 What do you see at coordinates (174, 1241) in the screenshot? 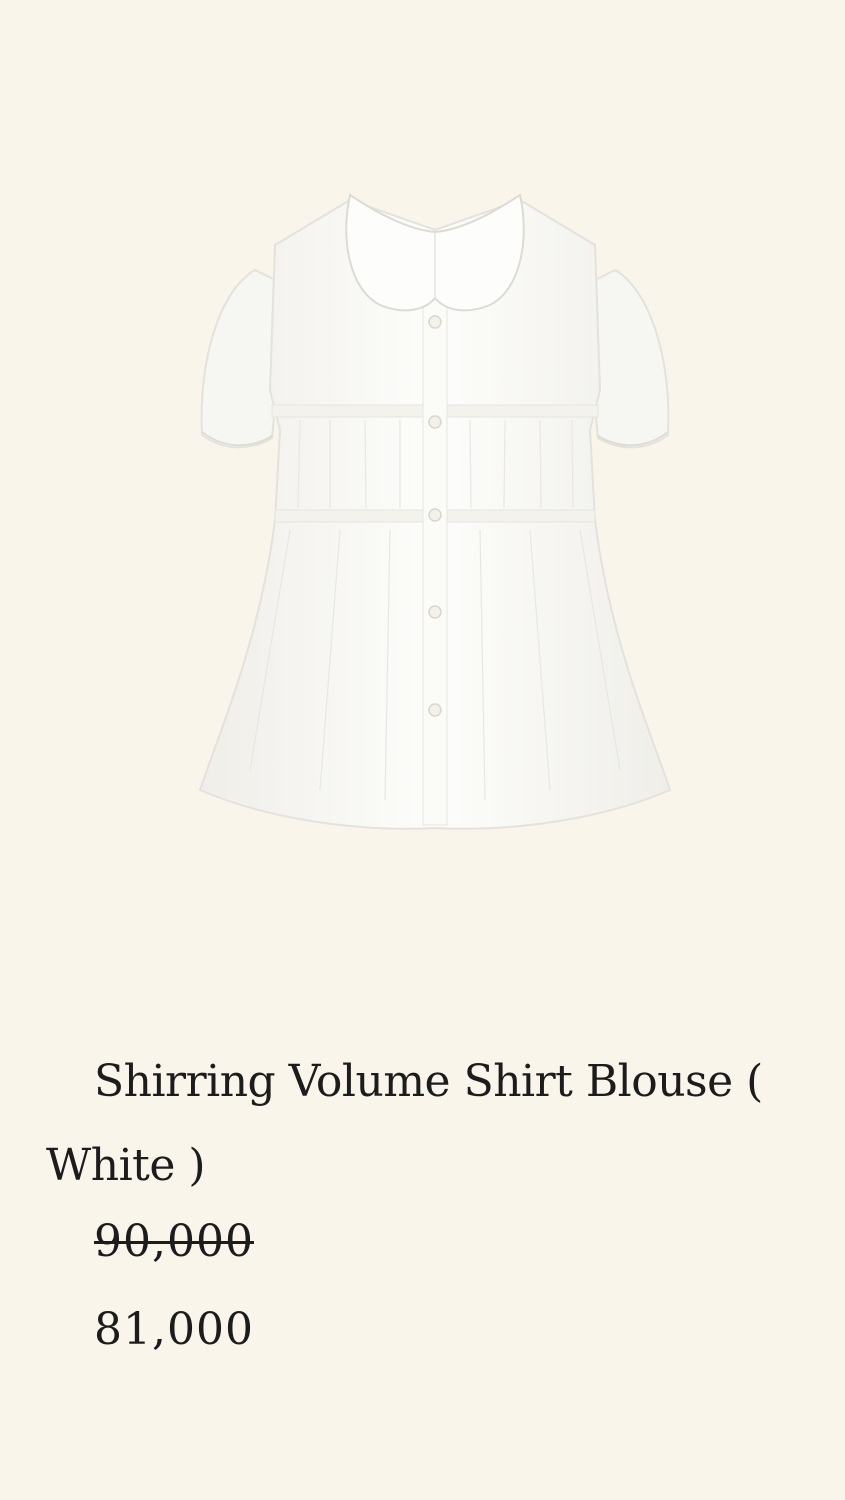
I see `original-price: 90,000` at bounding box center [174, 1241].